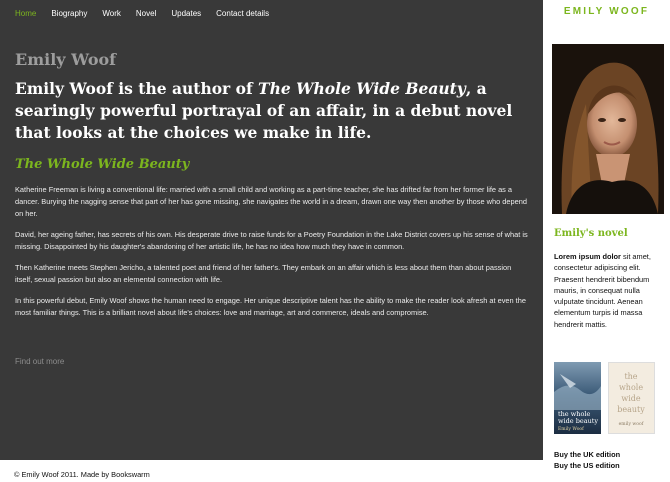 The width and height of the screenshot is (670, 482). I want to click on nav-item-contact-details: Contact details, so click(242, 14).